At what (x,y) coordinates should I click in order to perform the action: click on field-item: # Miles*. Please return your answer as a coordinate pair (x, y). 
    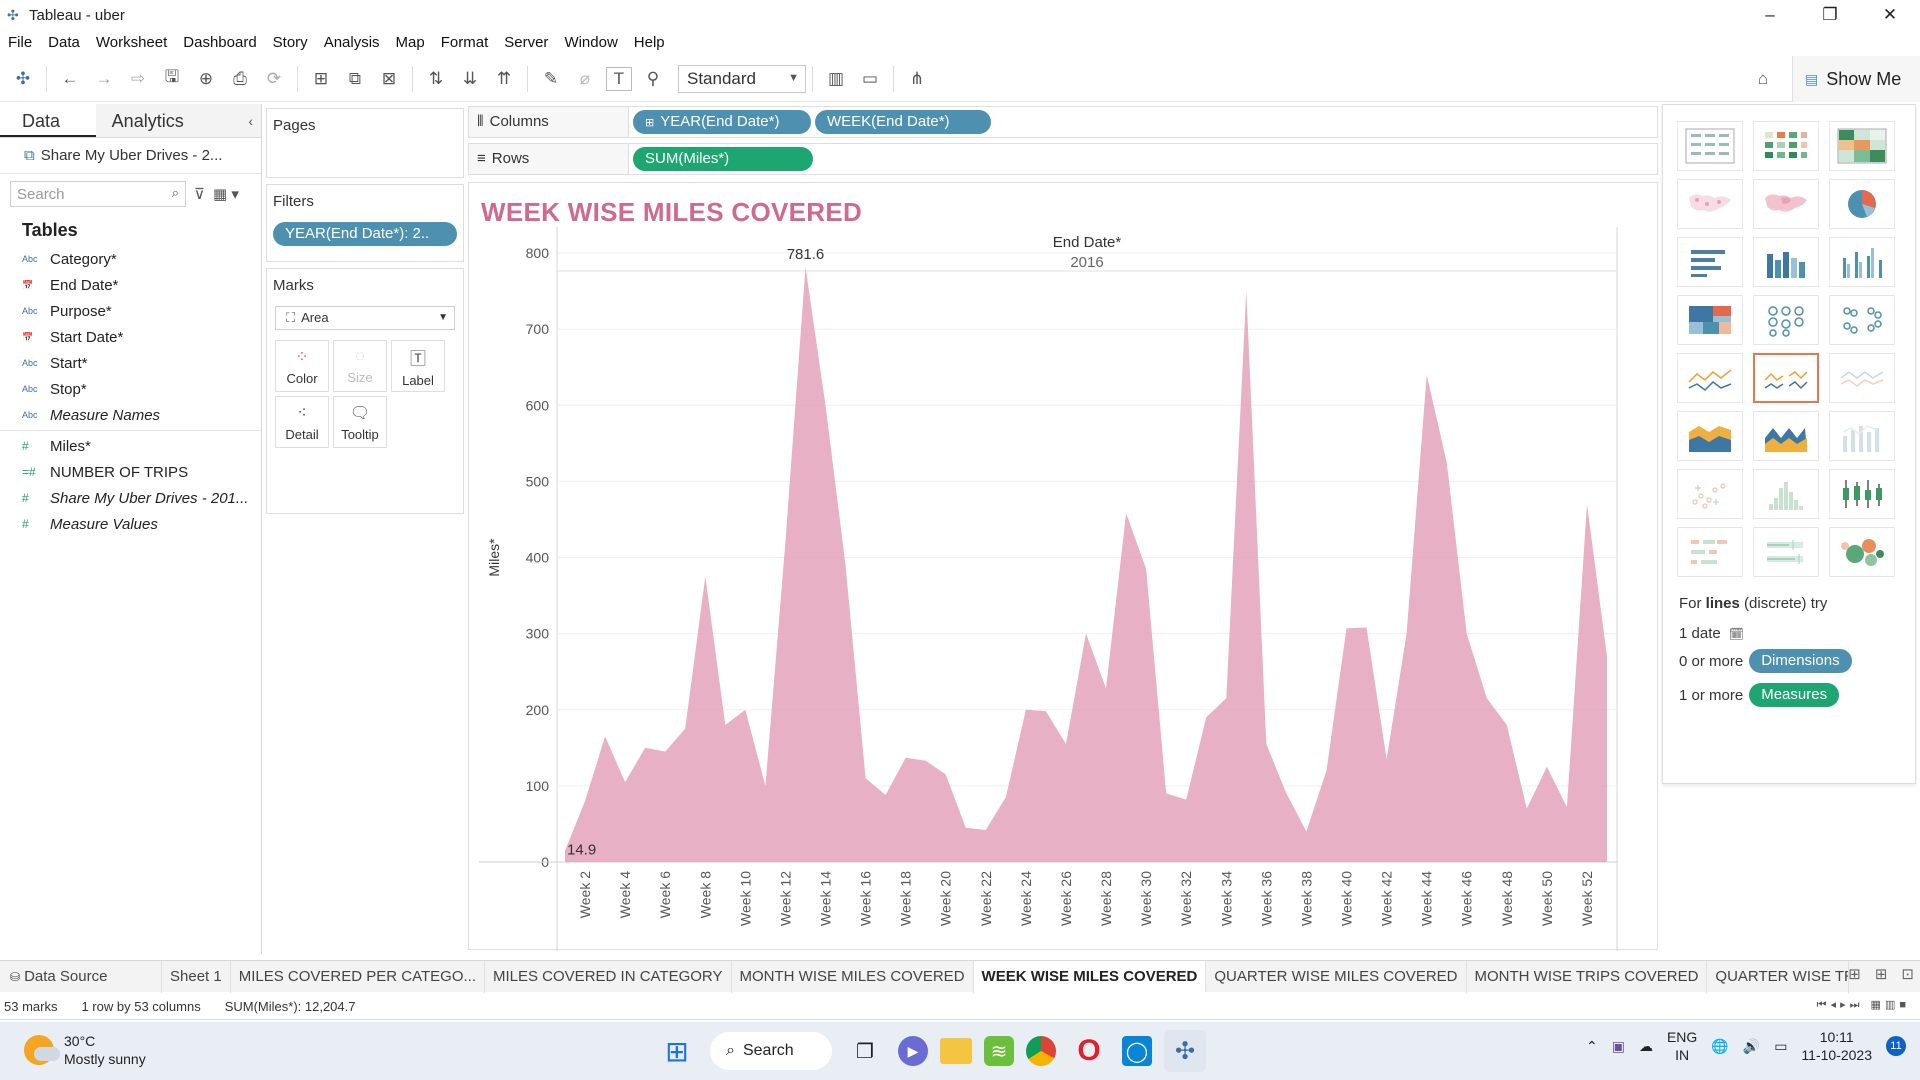
    Looking at the image, I should click on (130, 446).